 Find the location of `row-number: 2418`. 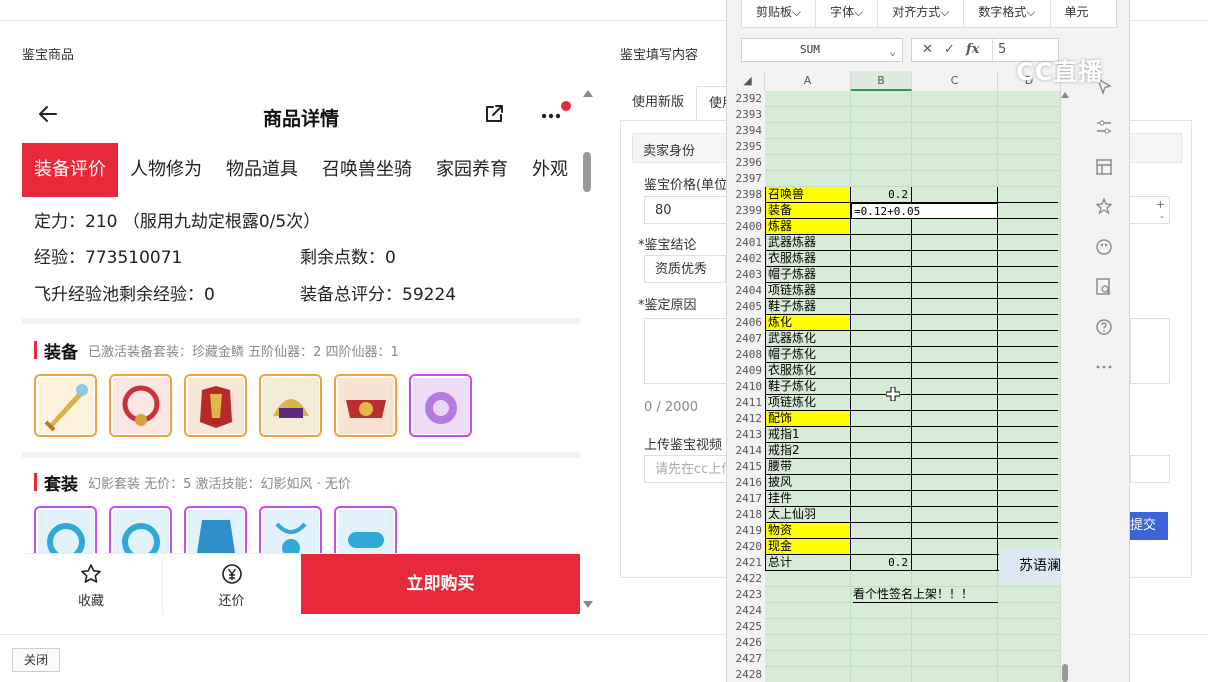

row-number: 2418 is located at coordinates (748, 515).